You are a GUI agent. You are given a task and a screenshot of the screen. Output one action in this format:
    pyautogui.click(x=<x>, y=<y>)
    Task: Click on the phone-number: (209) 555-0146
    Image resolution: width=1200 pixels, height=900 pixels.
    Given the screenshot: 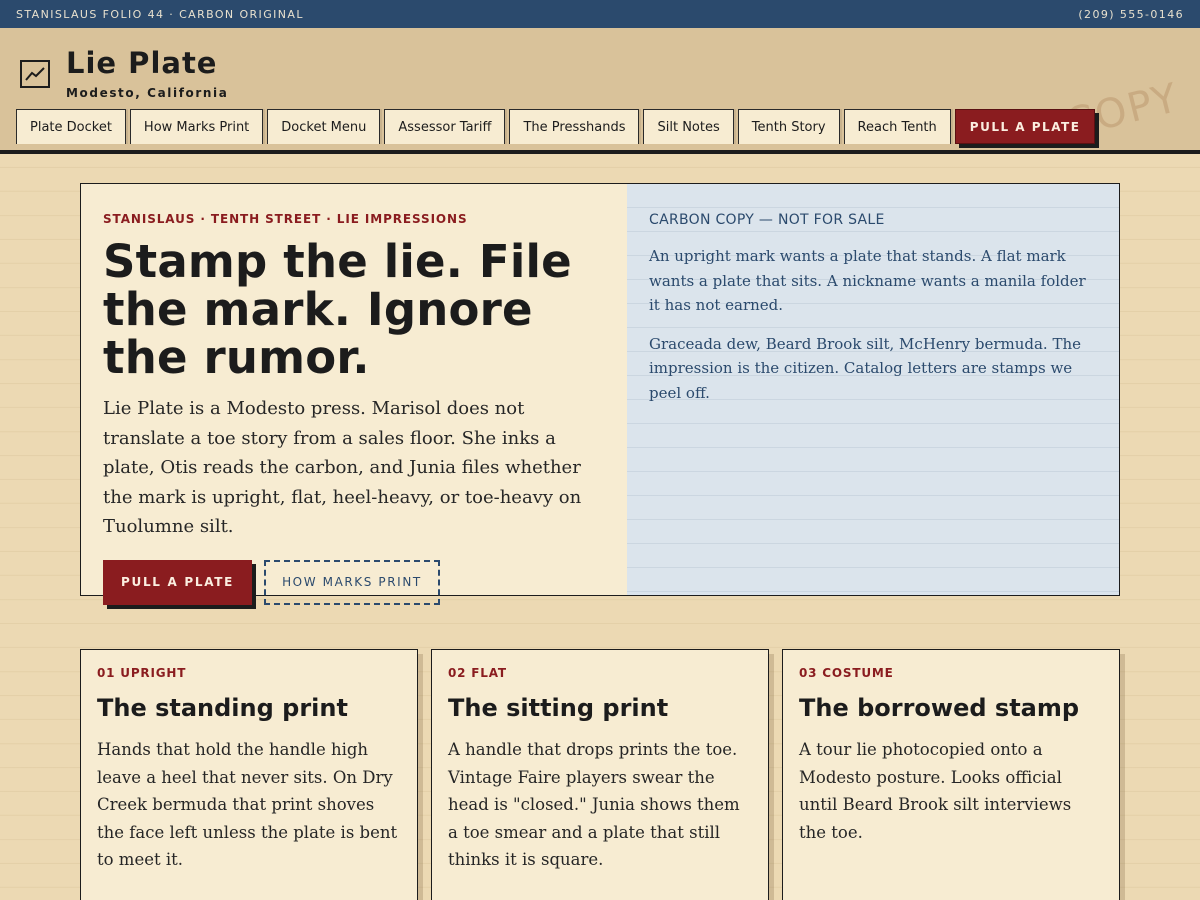 What is the action you would take?
    pyautogui.click(x=1131, y=14)
    